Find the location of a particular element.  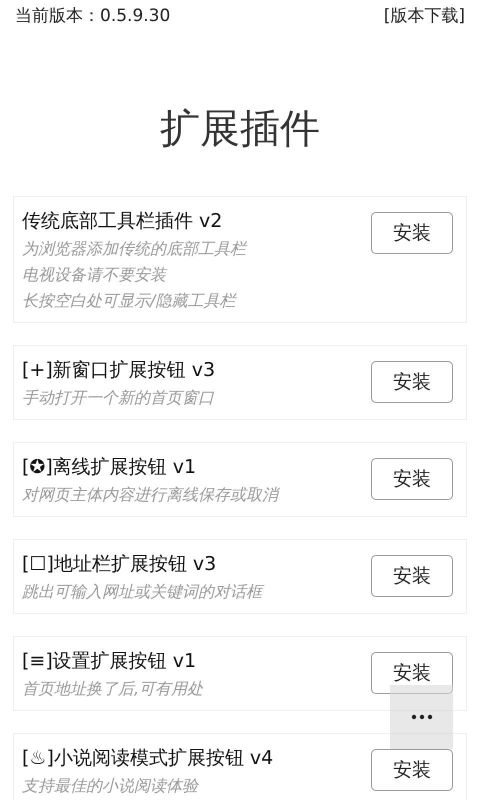

plugin-description: 电视设备请不要安装 is located at coordinates (95, 275).